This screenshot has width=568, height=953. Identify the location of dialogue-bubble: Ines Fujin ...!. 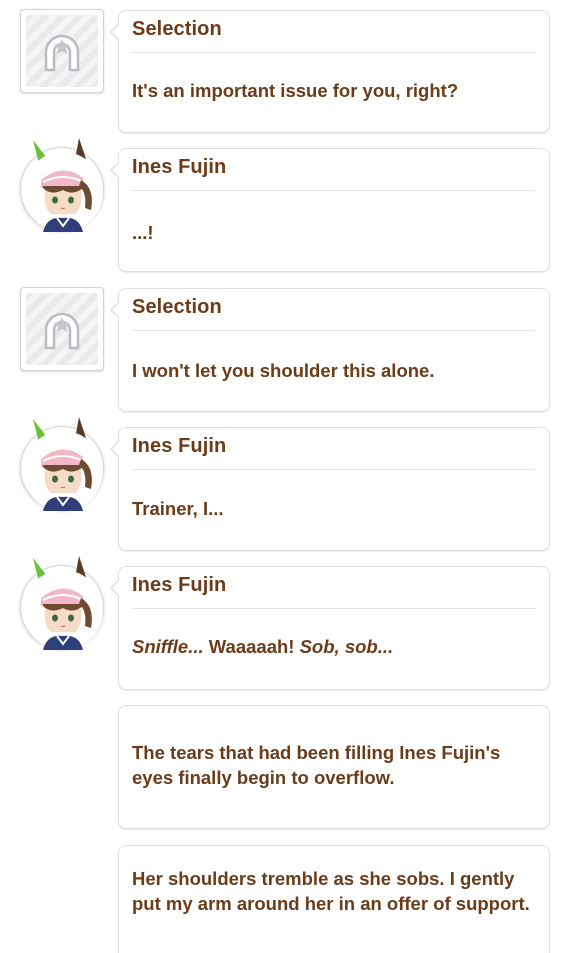
(330, 210).